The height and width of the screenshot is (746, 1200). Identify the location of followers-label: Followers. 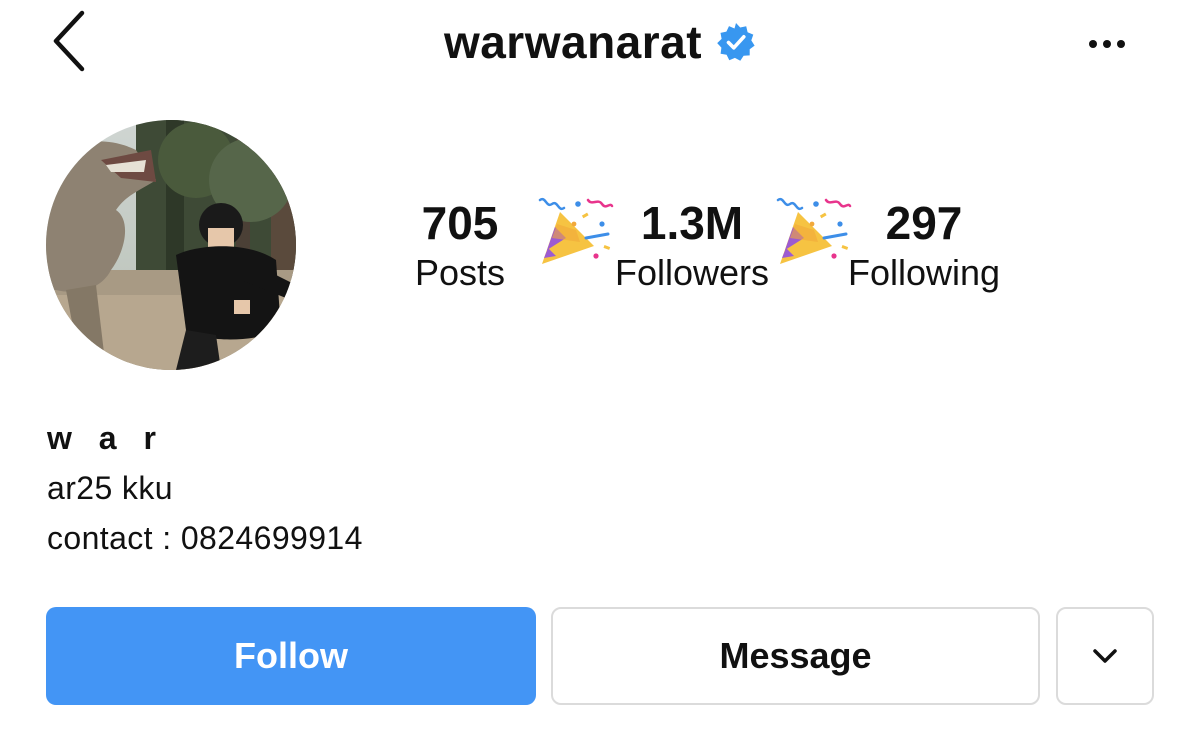
(692, 272).